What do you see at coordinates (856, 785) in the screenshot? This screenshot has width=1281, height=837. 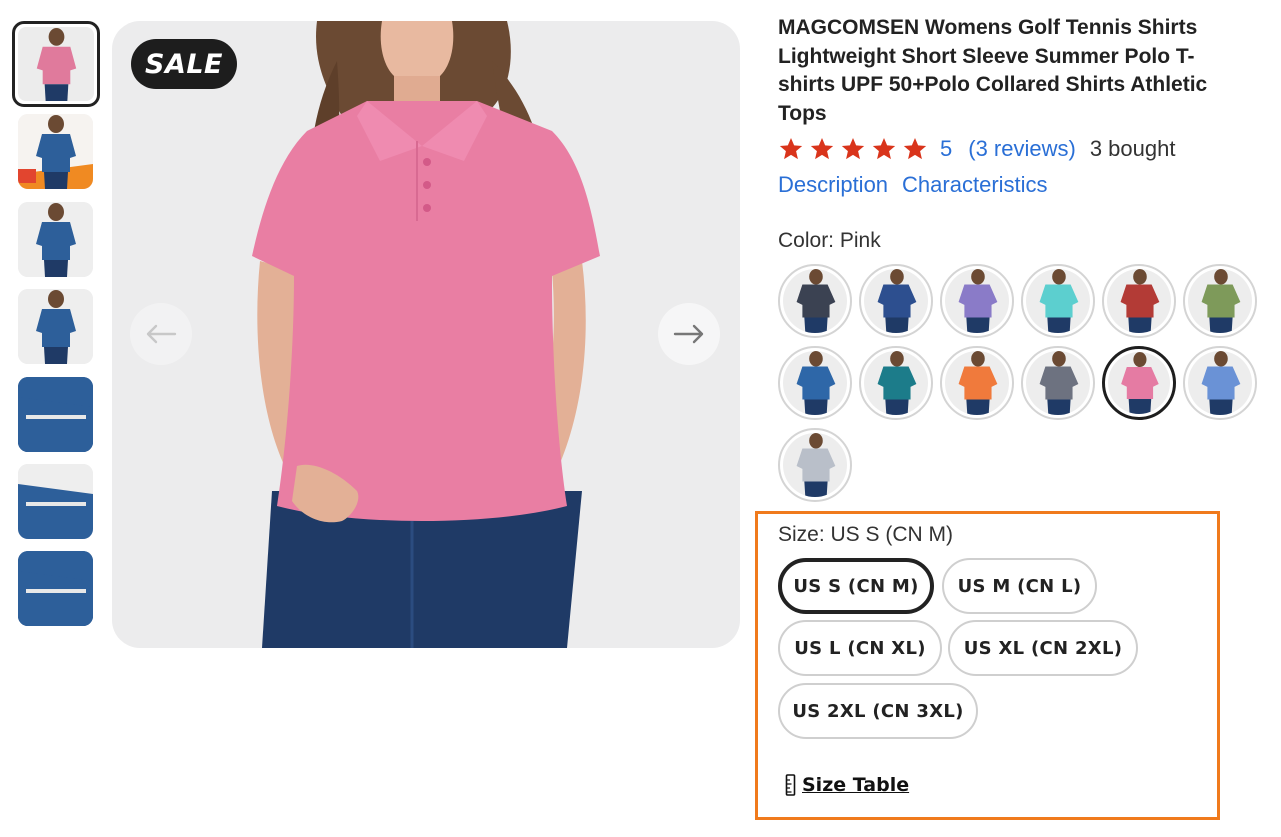 I see `size-table-label: Size Table` at bounding box center [856, 785].